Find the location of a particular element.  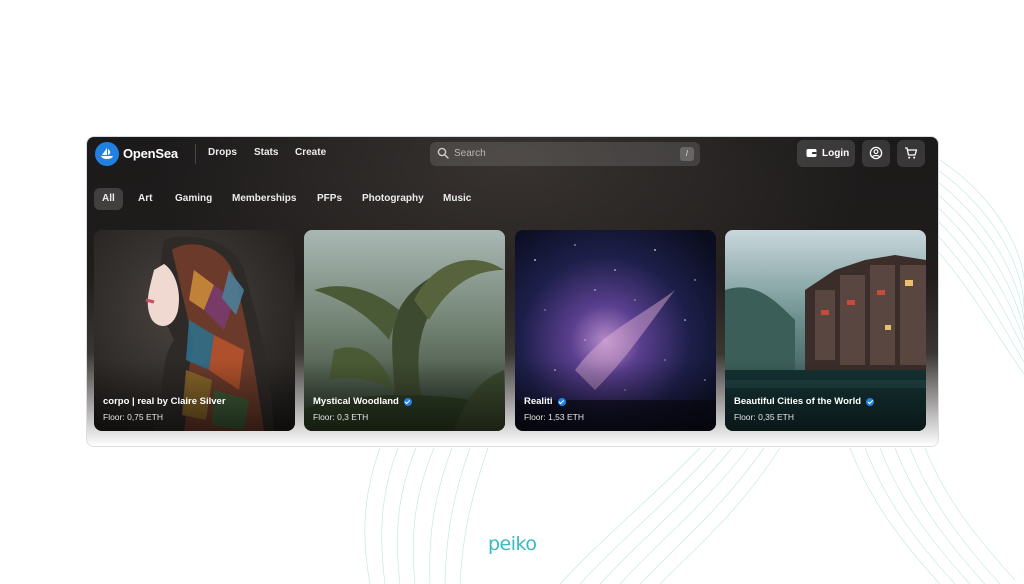

cart-icon is located at coordinates (911, 153).